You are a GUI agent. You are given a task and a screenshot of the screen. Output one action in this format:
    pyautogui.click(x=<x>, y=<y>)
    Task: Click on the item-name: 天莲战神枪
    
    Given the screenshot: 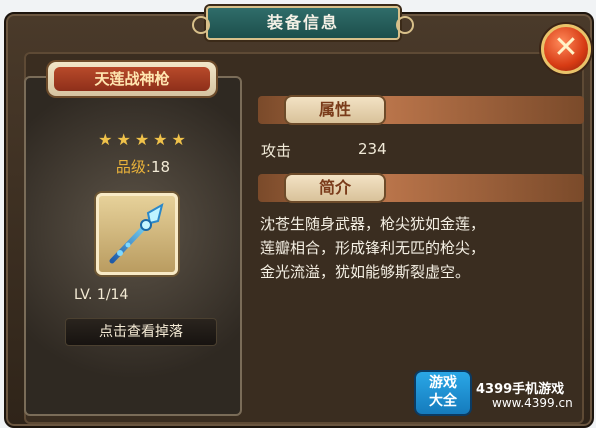 What is the action you would take?
    pyautogui.click(x=132, y=79)
    